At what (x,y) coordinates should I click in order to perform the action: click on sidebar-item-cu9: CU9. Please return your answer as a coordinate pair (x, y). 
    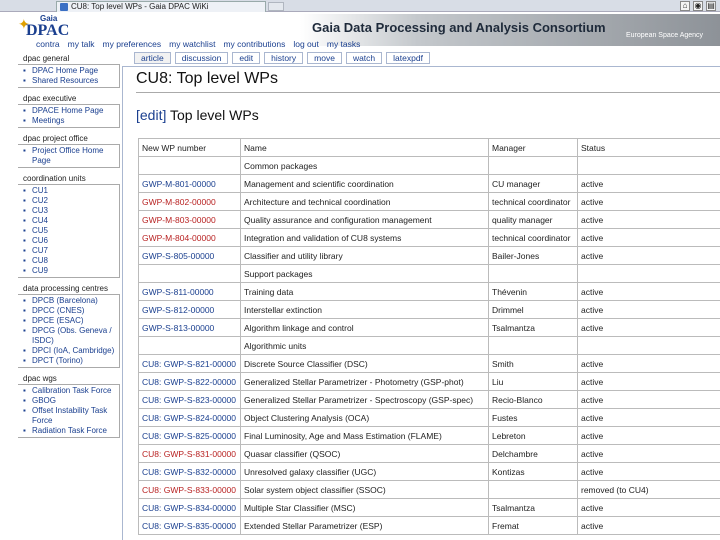
    Looking at the image, I should click on (70, 271).